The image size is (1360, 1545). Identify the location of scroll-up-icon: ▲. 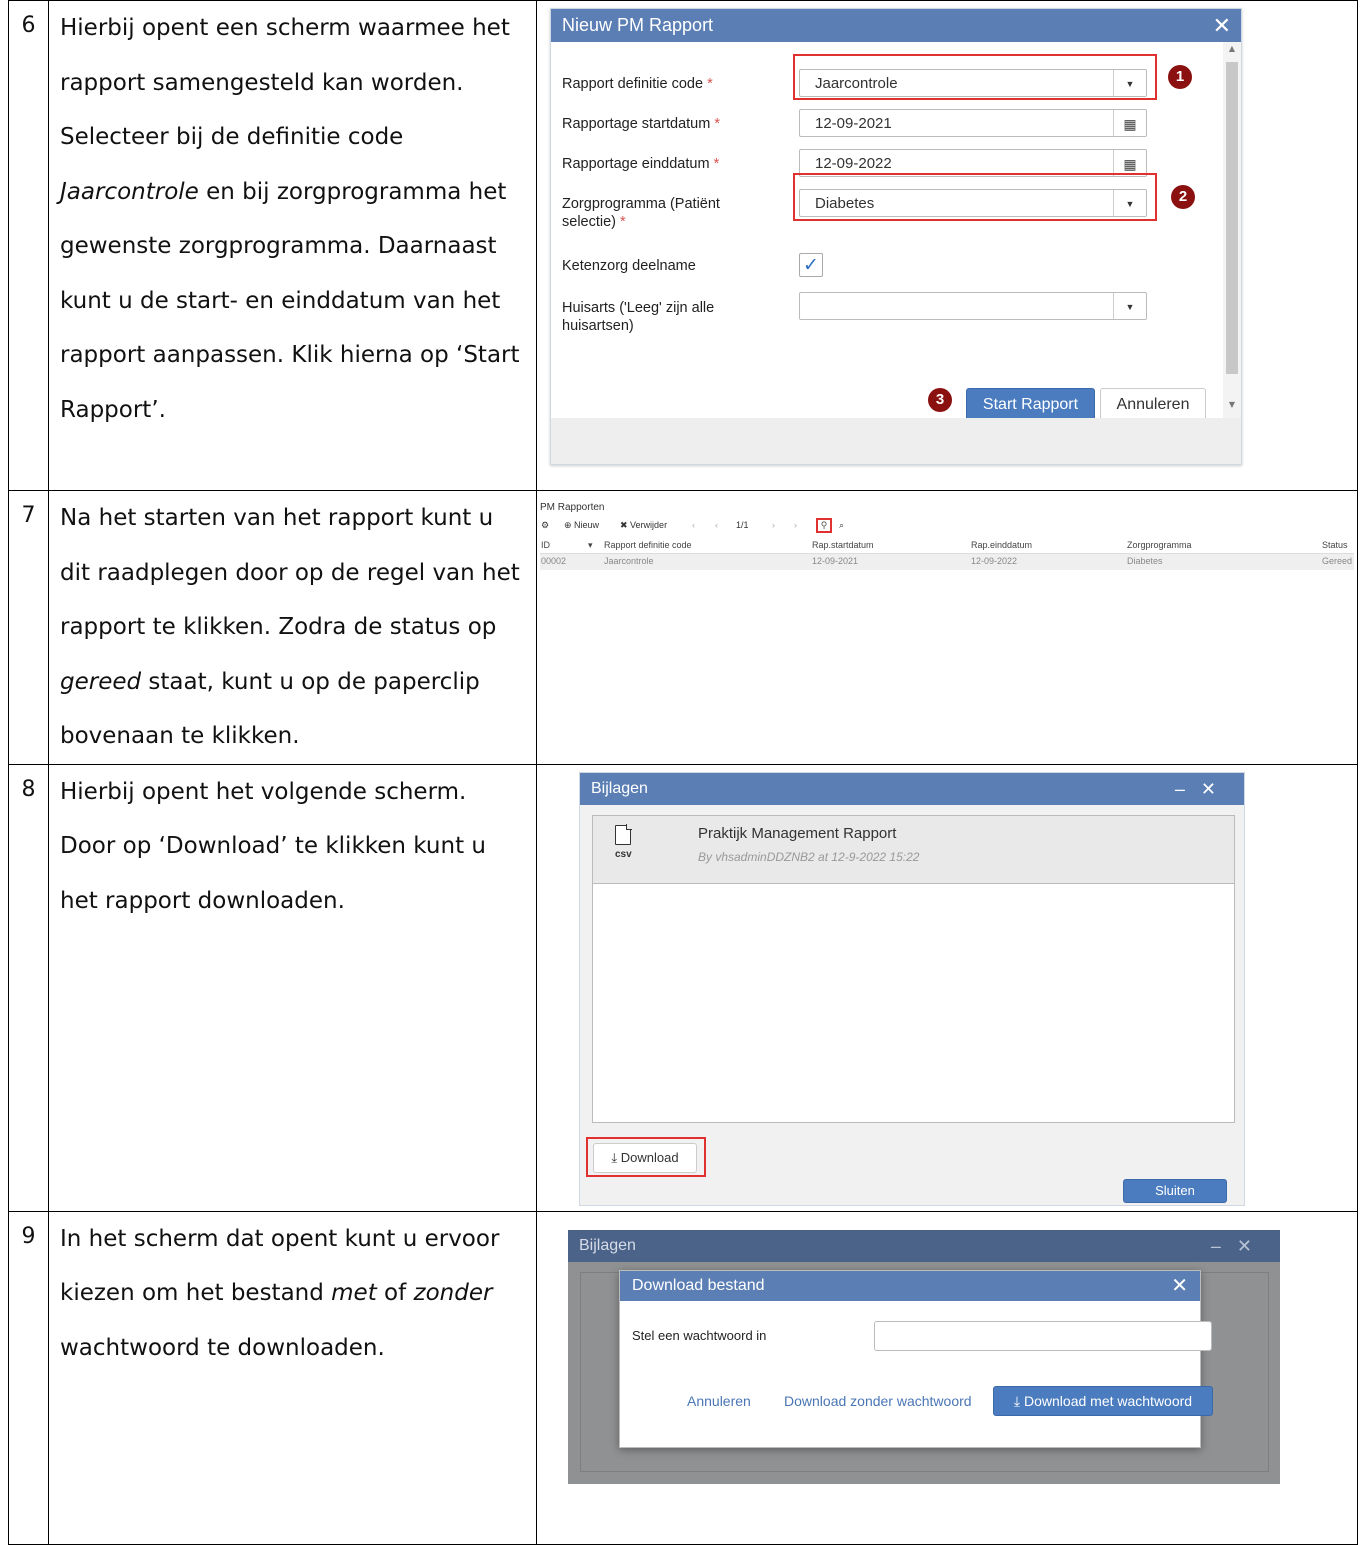
(1232, 48).